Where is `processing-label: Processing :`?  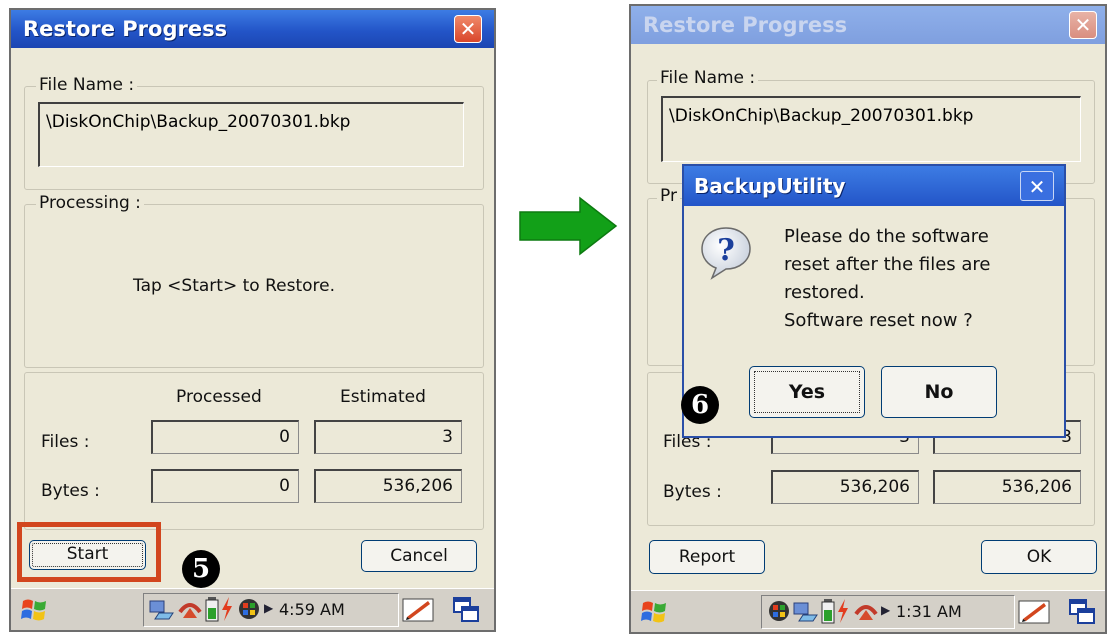 processing-label: Processing : is located at coordinates (90, 203).